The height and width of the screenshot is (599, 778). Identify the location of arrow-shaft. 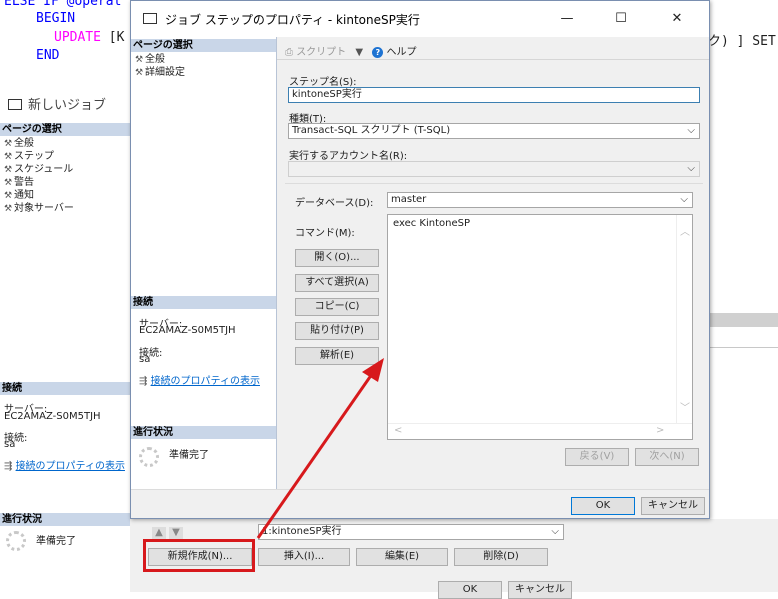
(315, 456).